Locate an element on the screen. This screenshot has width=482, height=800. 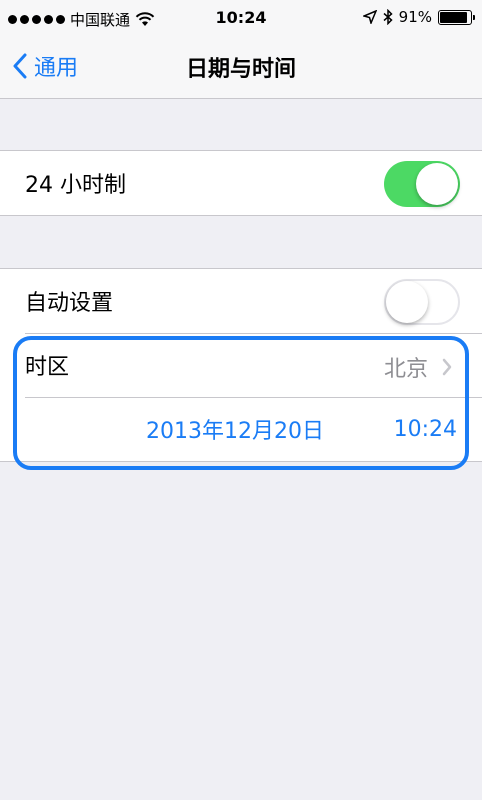
page-title: 日期与时间 is located at coordinates (240, 69).